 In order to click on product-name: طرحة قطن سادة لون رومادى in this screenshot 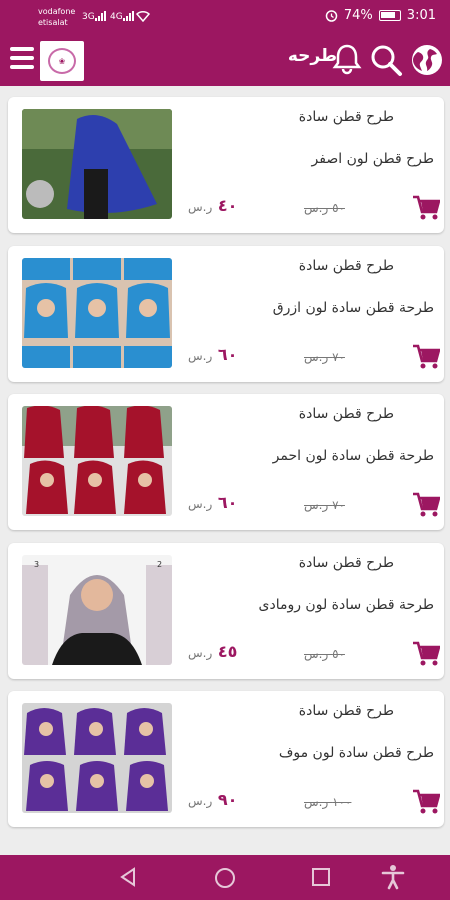, I will do `click(347, 605)`.